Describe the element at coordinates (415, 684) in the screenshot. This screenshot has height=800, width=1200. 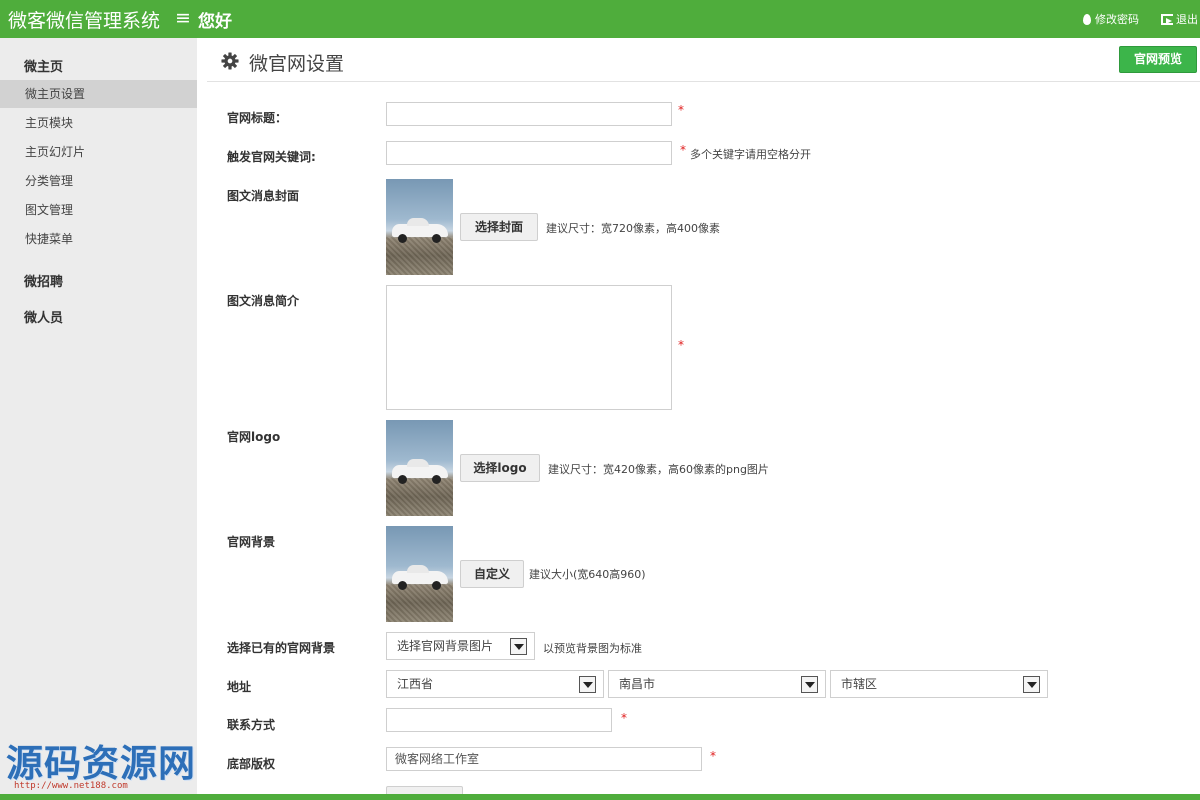
I see `province-value: 江西省` at that location.